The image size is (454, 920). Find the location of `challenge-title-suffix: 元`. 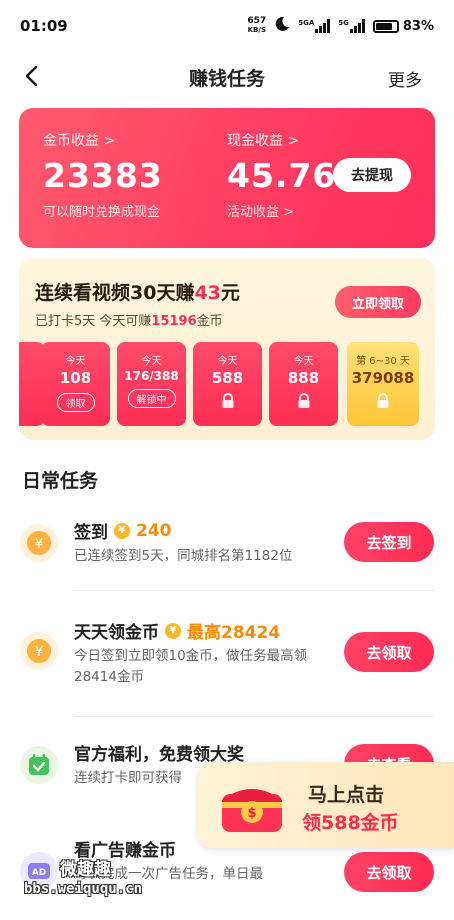

challenge-title-suffix: 元 is located at coordinates (230, 293).